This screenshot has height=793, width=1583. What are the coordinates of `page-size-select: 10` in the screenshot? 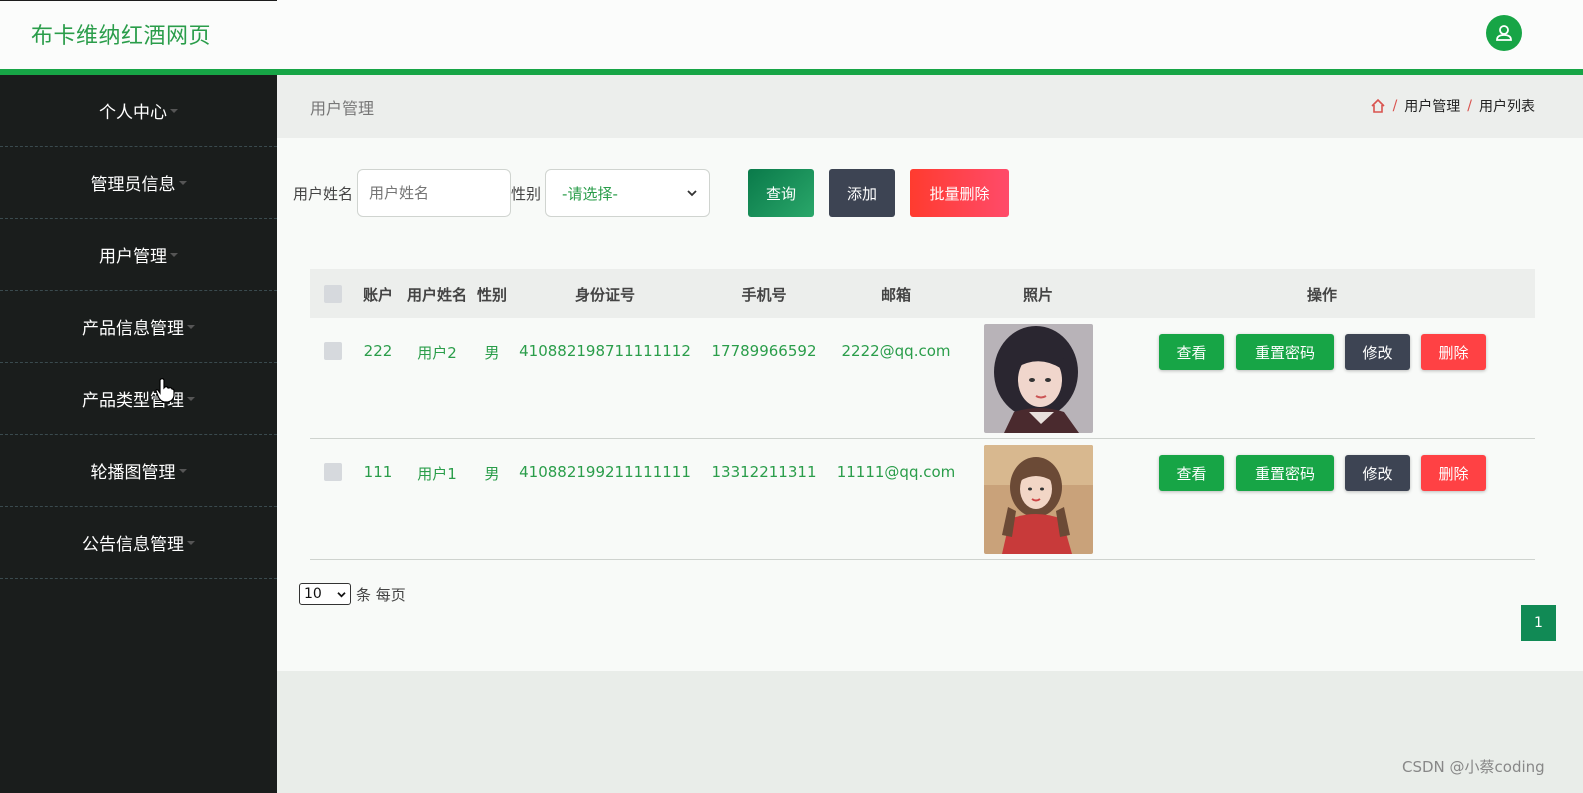 It's located at (325, 594).